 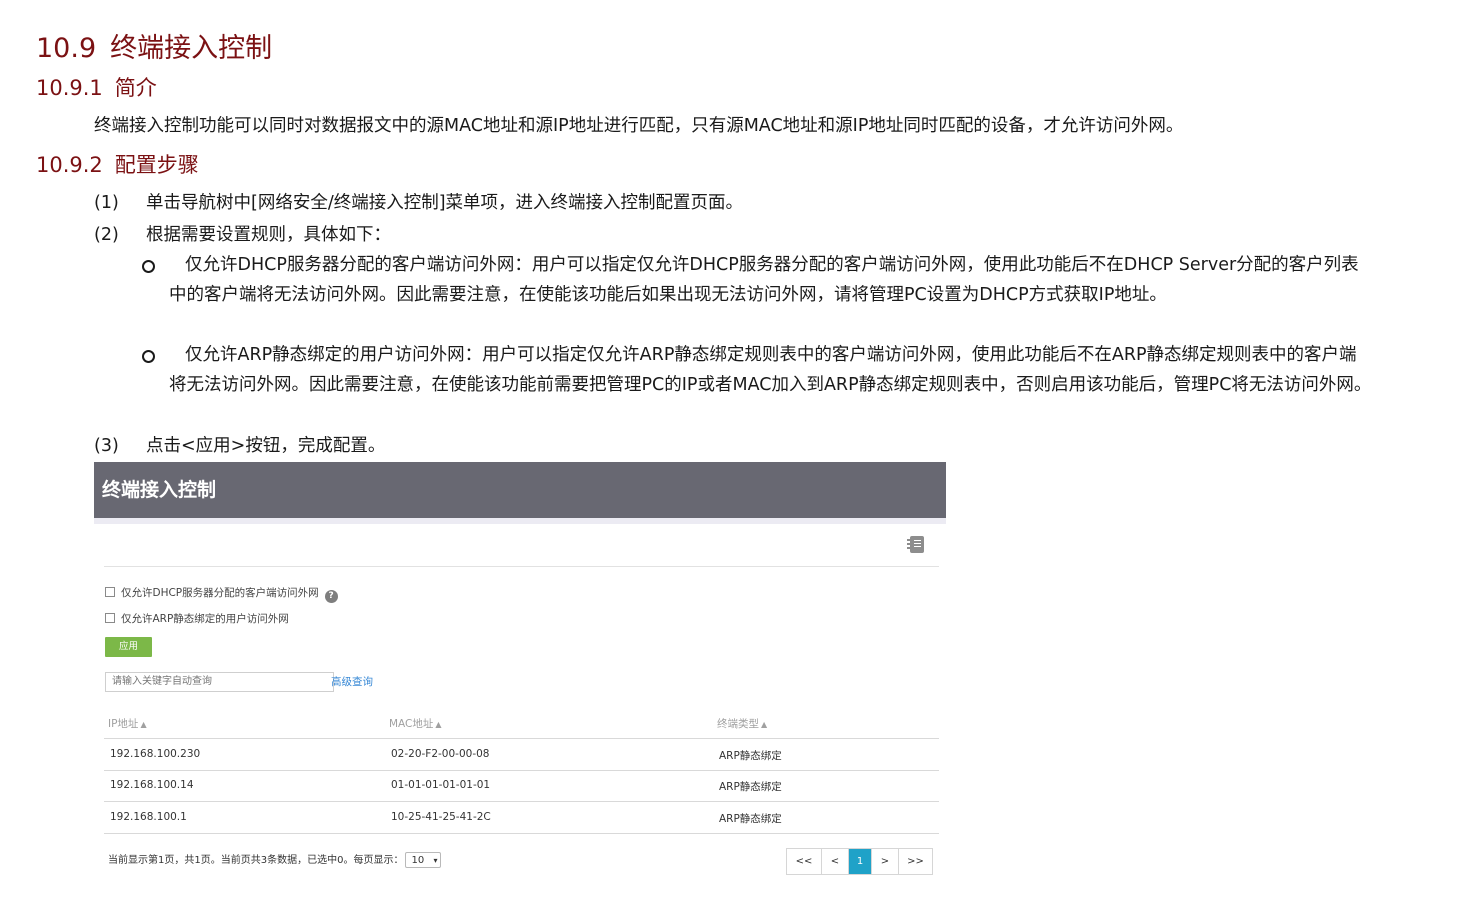 What do you see at coordinates (915, 861) in the screenshot?
I see `last-page-button: >>` at bounding box center [915, 861].